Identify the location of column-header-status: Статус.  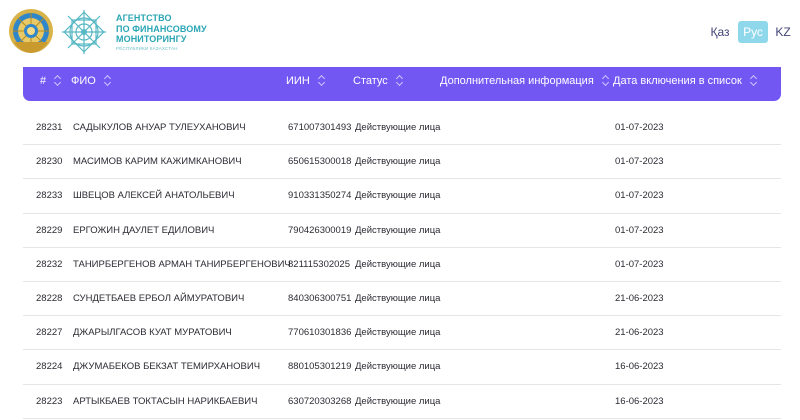
(378, 84).